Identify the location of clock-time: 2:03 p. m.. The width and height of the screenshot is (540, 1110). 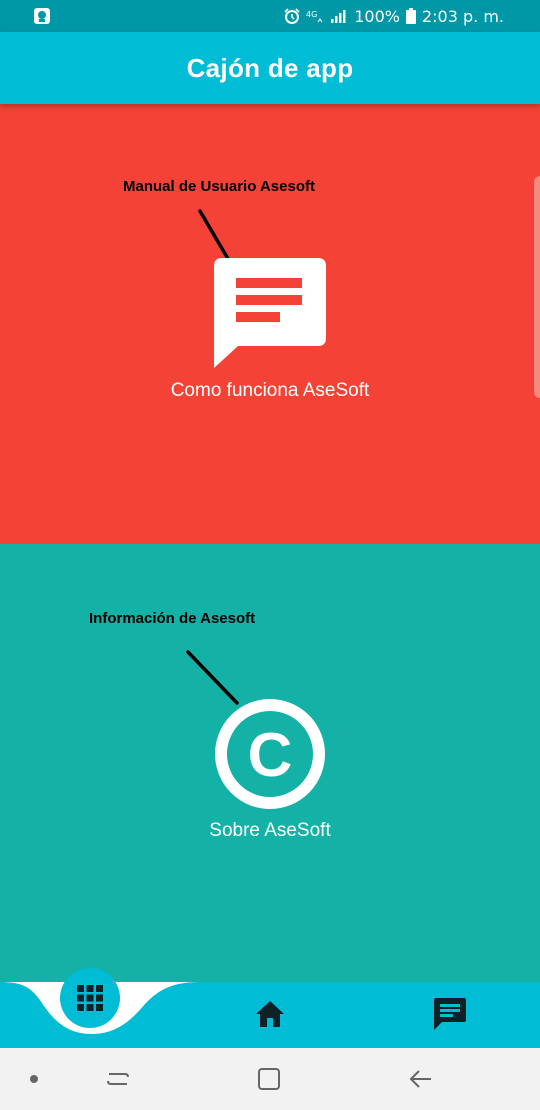
(462, 16).